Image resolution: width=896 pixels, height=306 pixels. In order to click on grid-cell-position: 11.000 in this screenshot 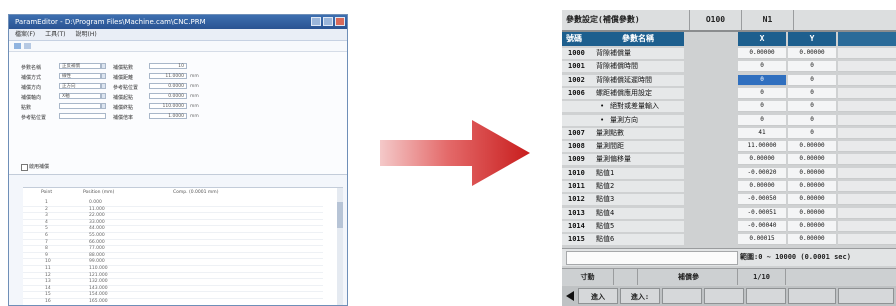, I will do `click(97, 209)`.